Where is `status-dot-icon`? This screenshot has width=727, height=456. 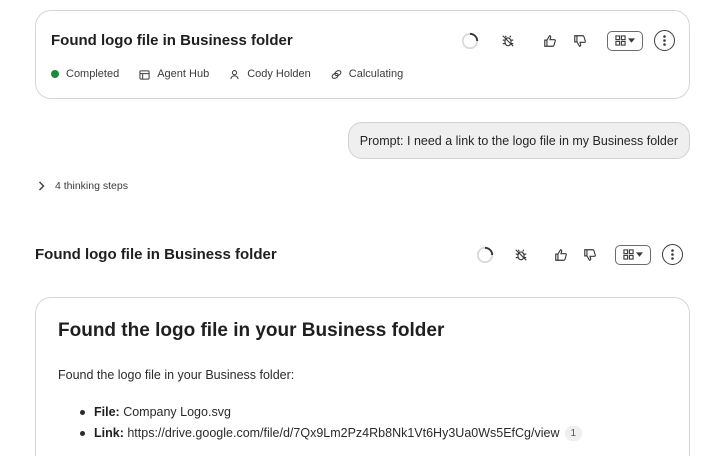 status-dot-icon is located at coordinates (55, 74).